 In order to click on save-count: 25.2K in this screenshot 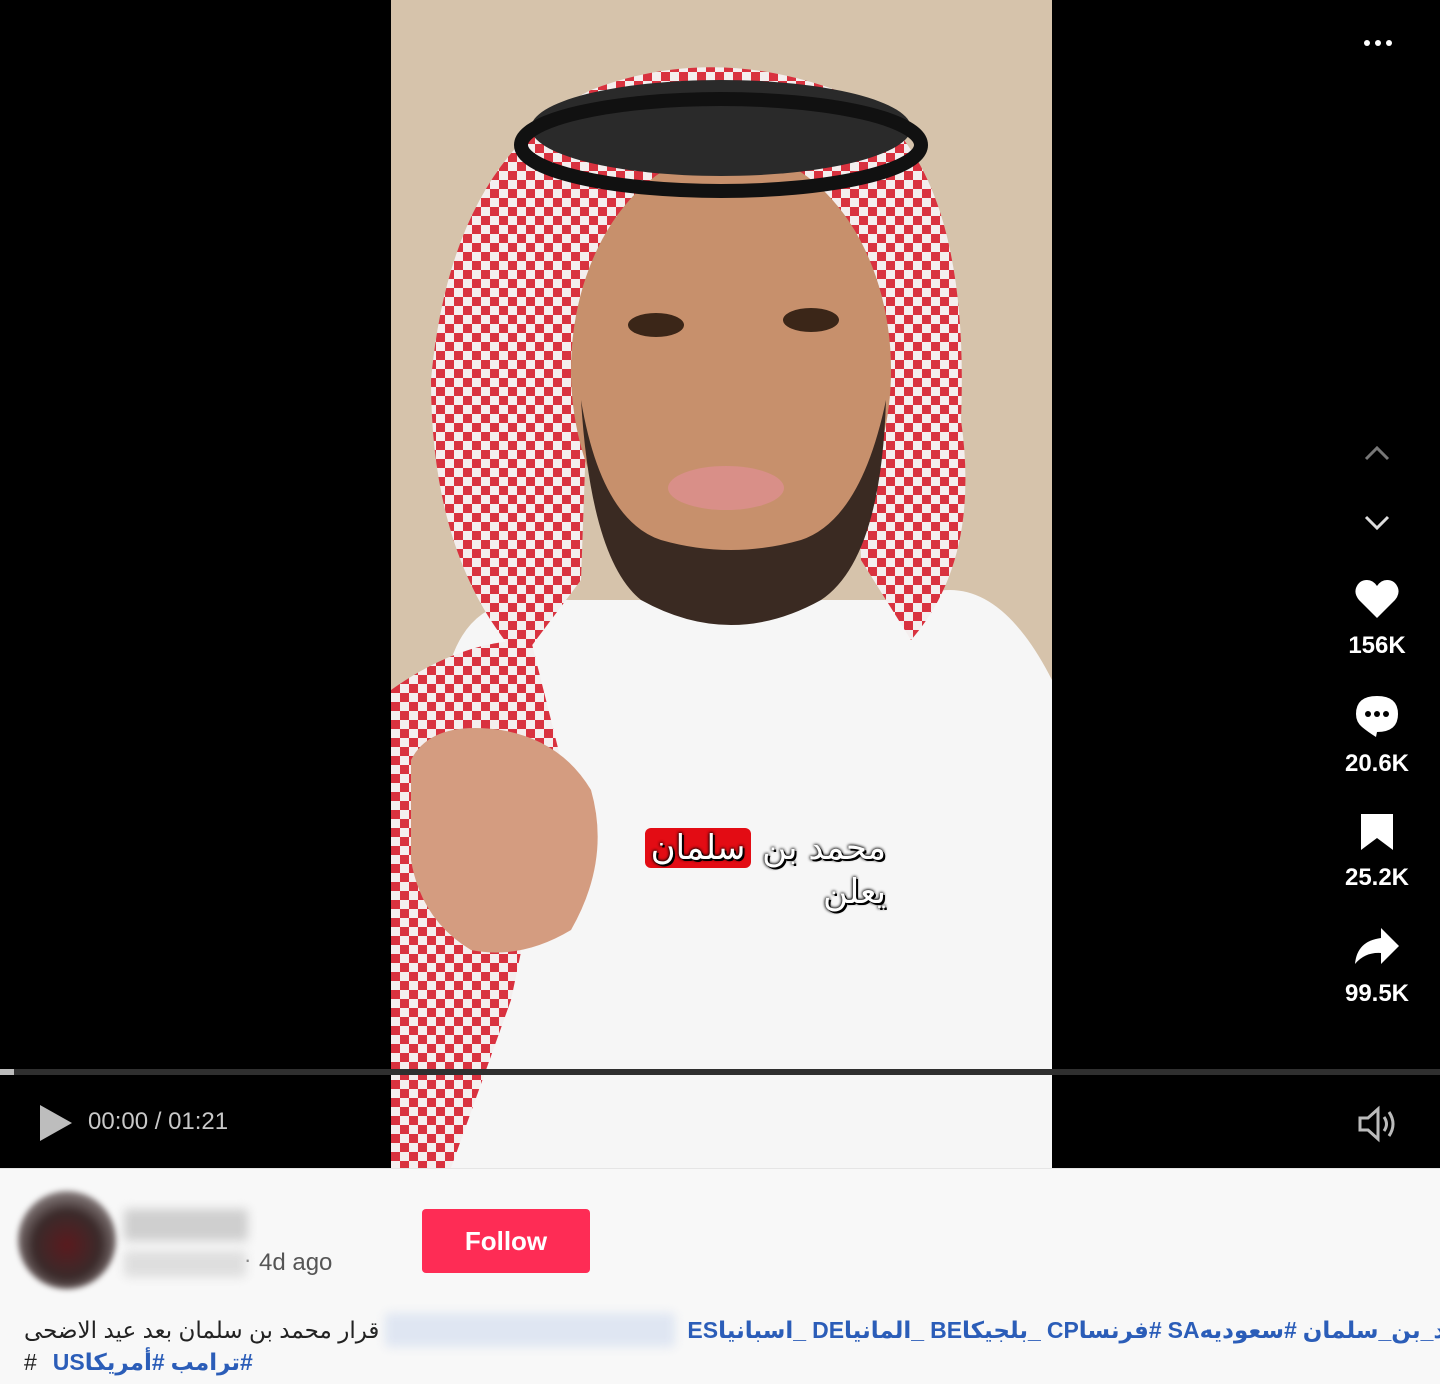, I will do `click(1377, 877)`.